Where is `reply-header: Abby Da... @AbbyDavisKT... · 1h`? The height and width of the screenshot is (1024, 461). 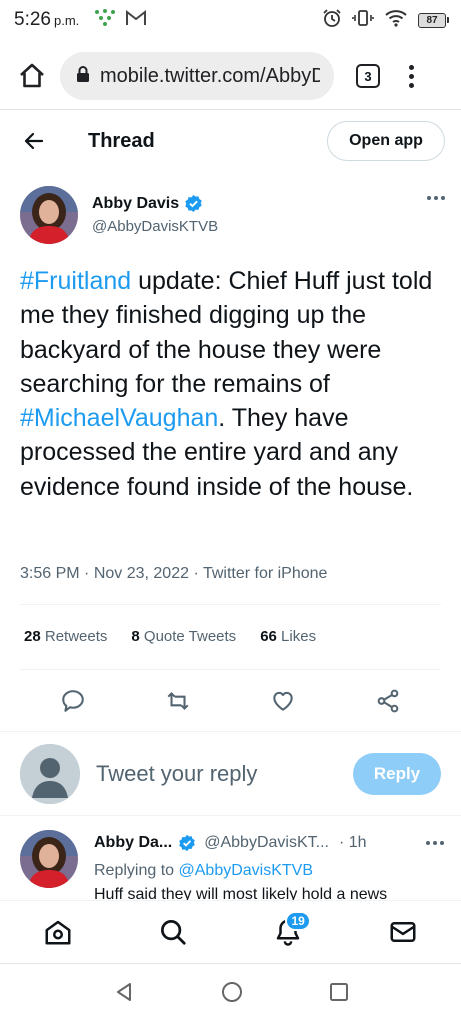
reply-header: Abby Da... @AbbyDavisKT... · 1h is located at coordinates (269, 843).